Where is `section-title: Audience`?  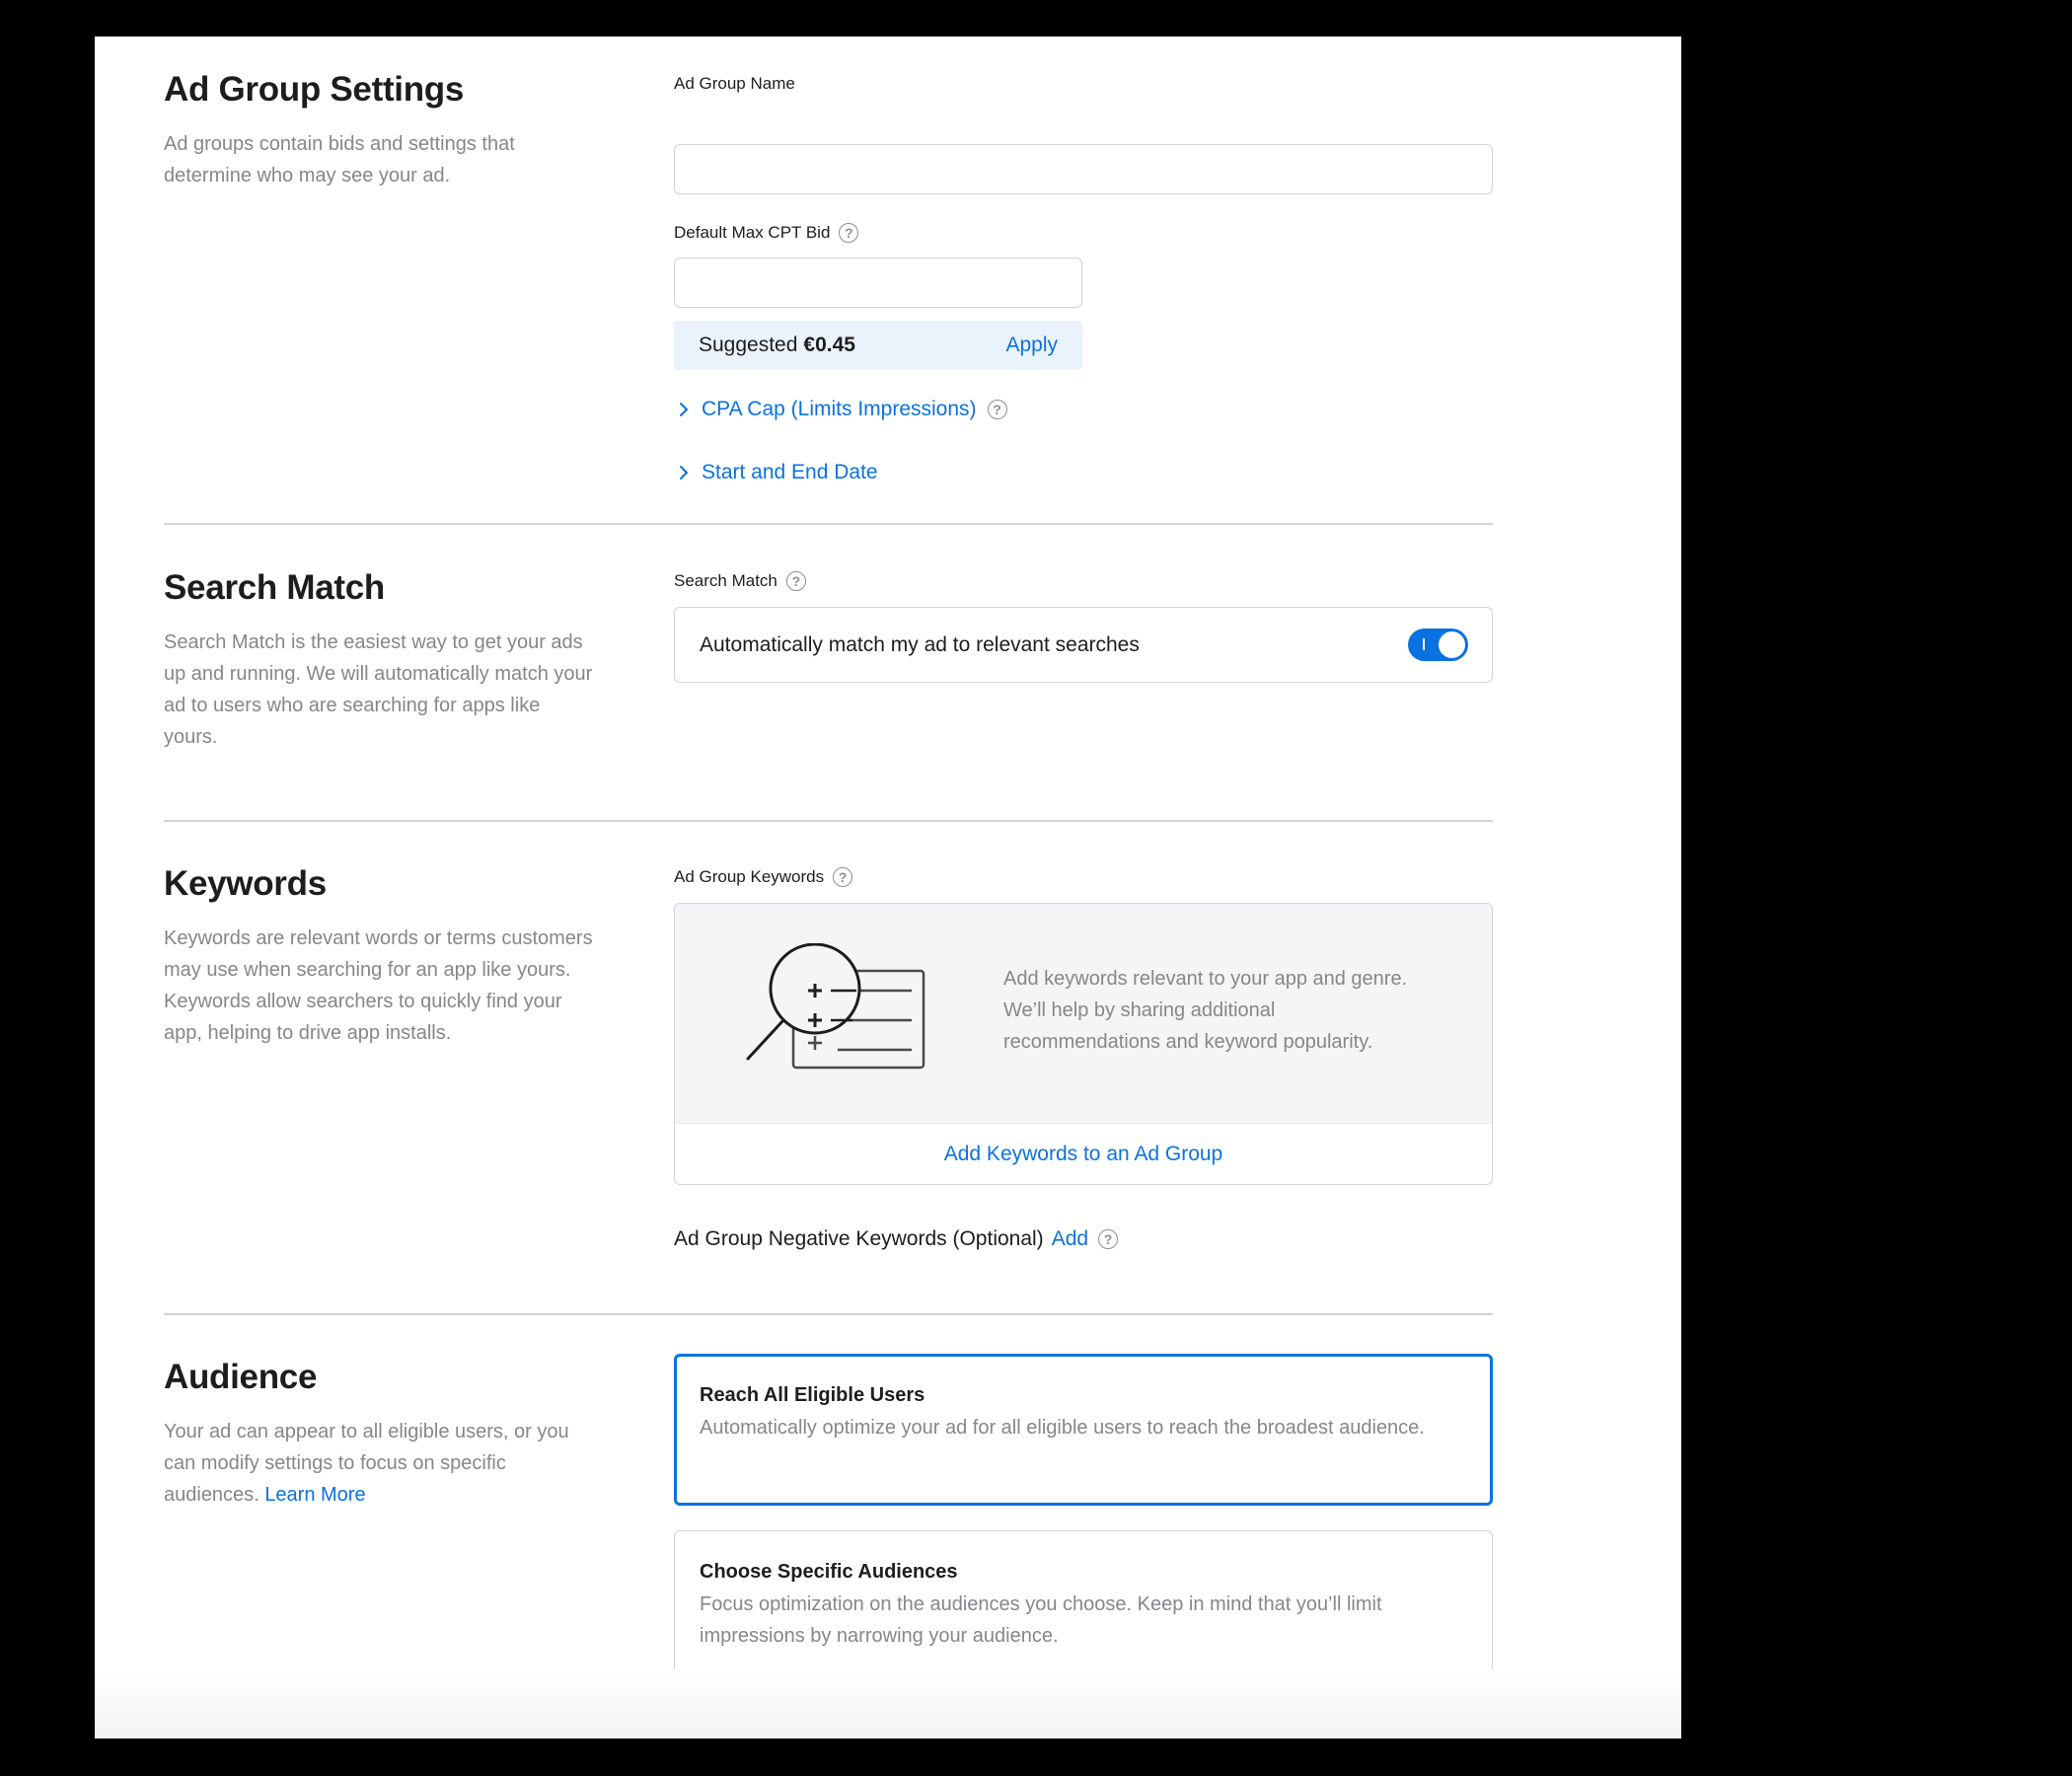 section-title: Audience is located at coordinates (241, 1377).